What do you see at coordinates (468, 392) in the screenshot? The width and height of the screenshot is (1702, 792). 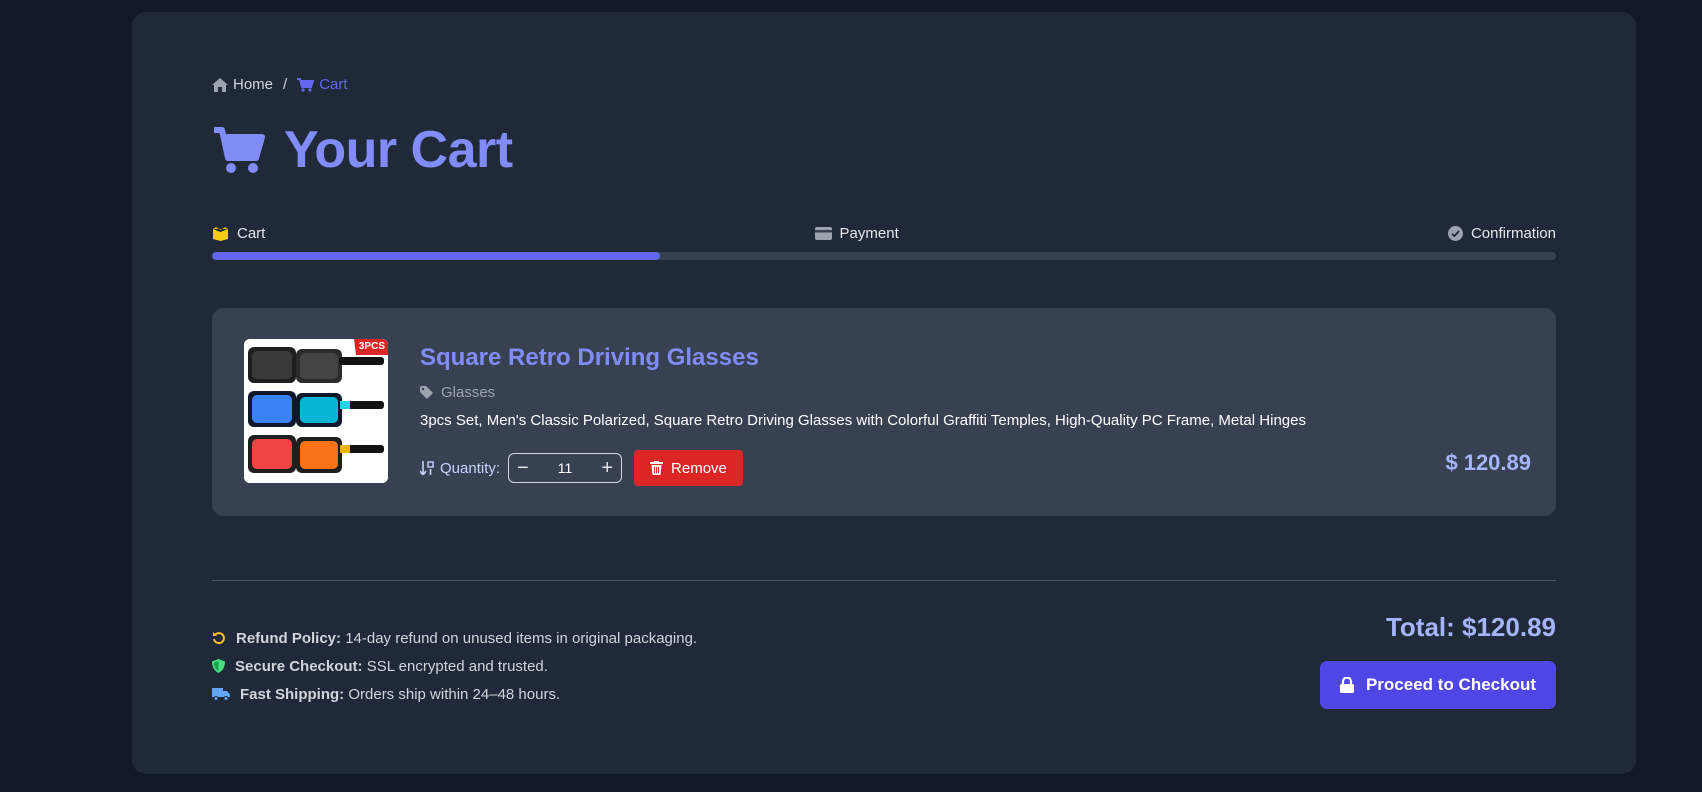 I see `product-category-label: Glasses` at bounding box center [468, 392].